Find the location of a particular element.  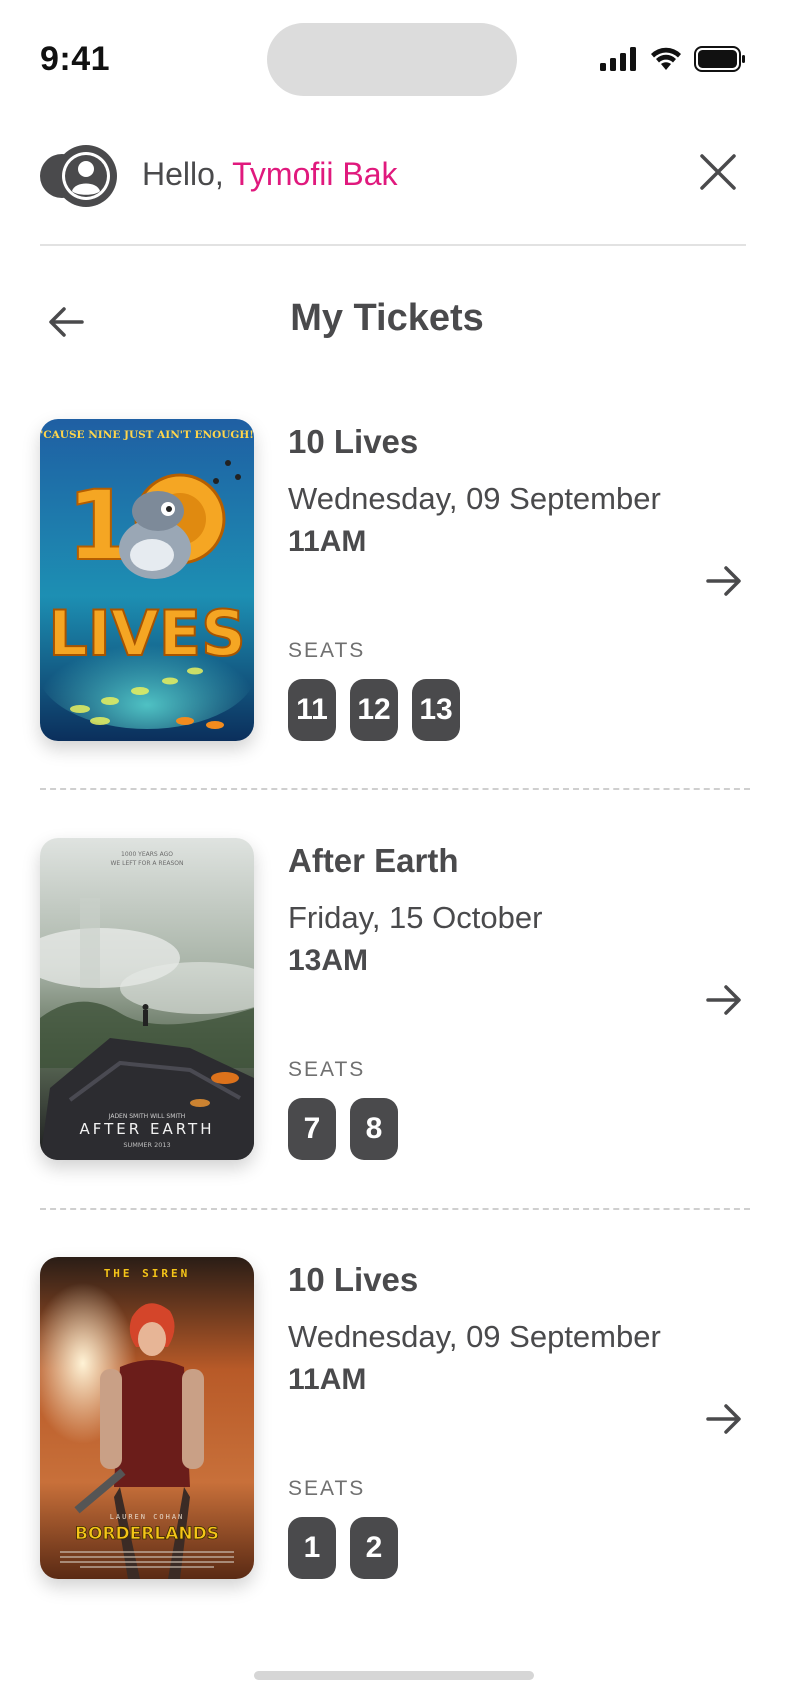

poster-footer: SUMMER 2013 is located at coordinates (146, 1145).